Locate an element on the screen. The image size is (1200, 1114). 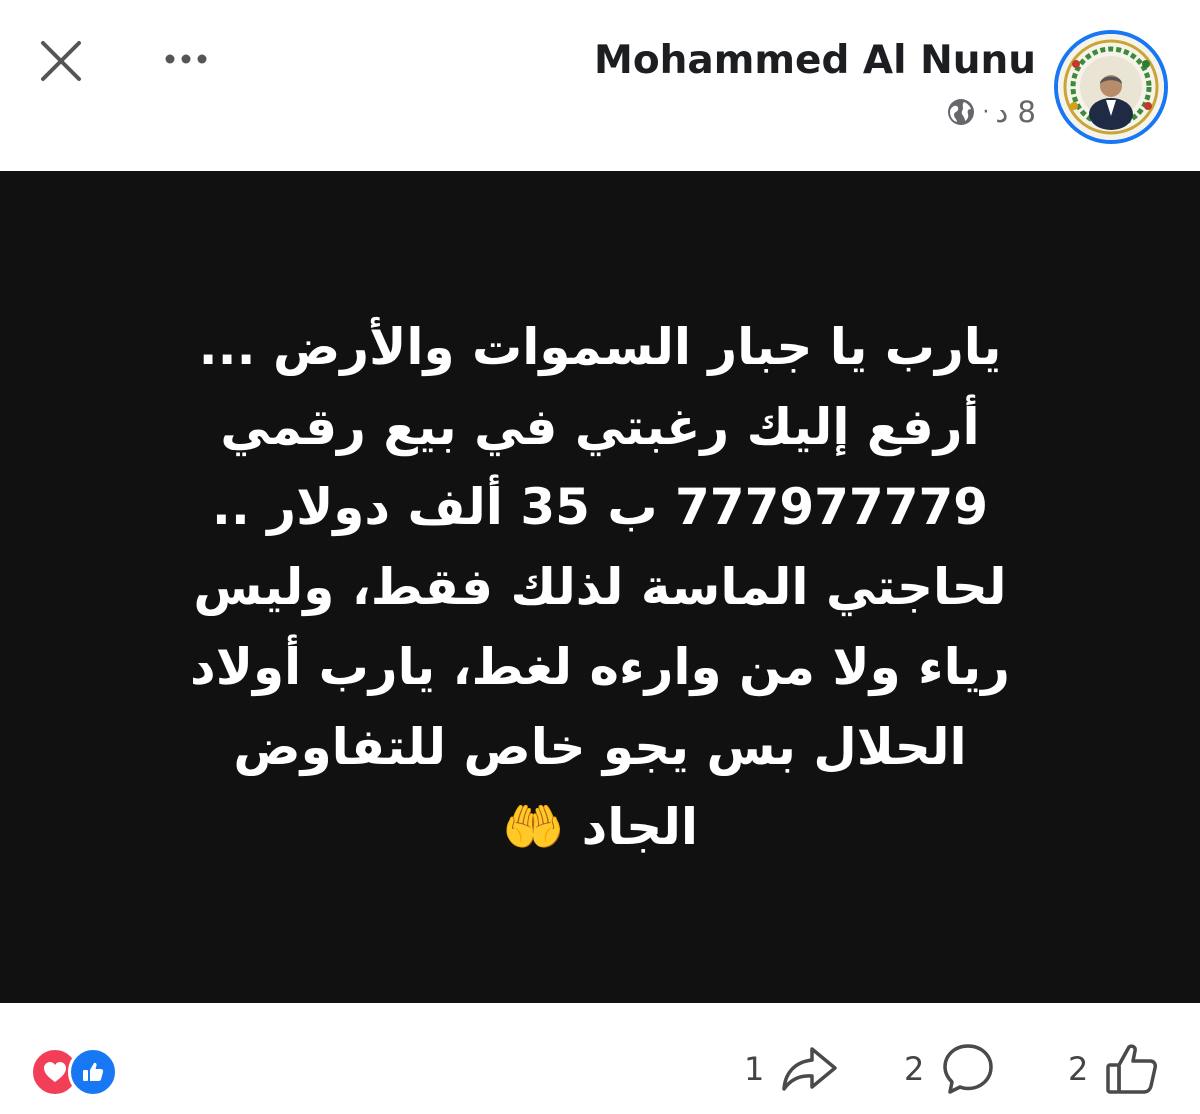
avatar-image is located at coordinates (1111, 87).